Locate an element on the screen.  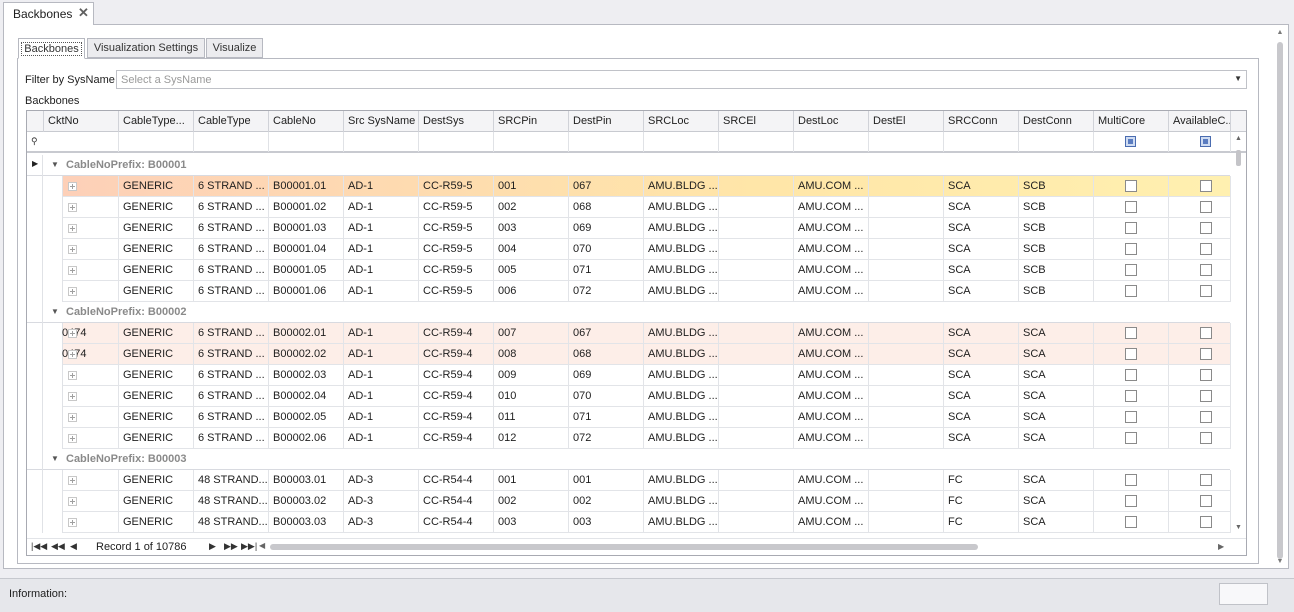
filter-cell-dest-sys is located at coordinates (456, 142).